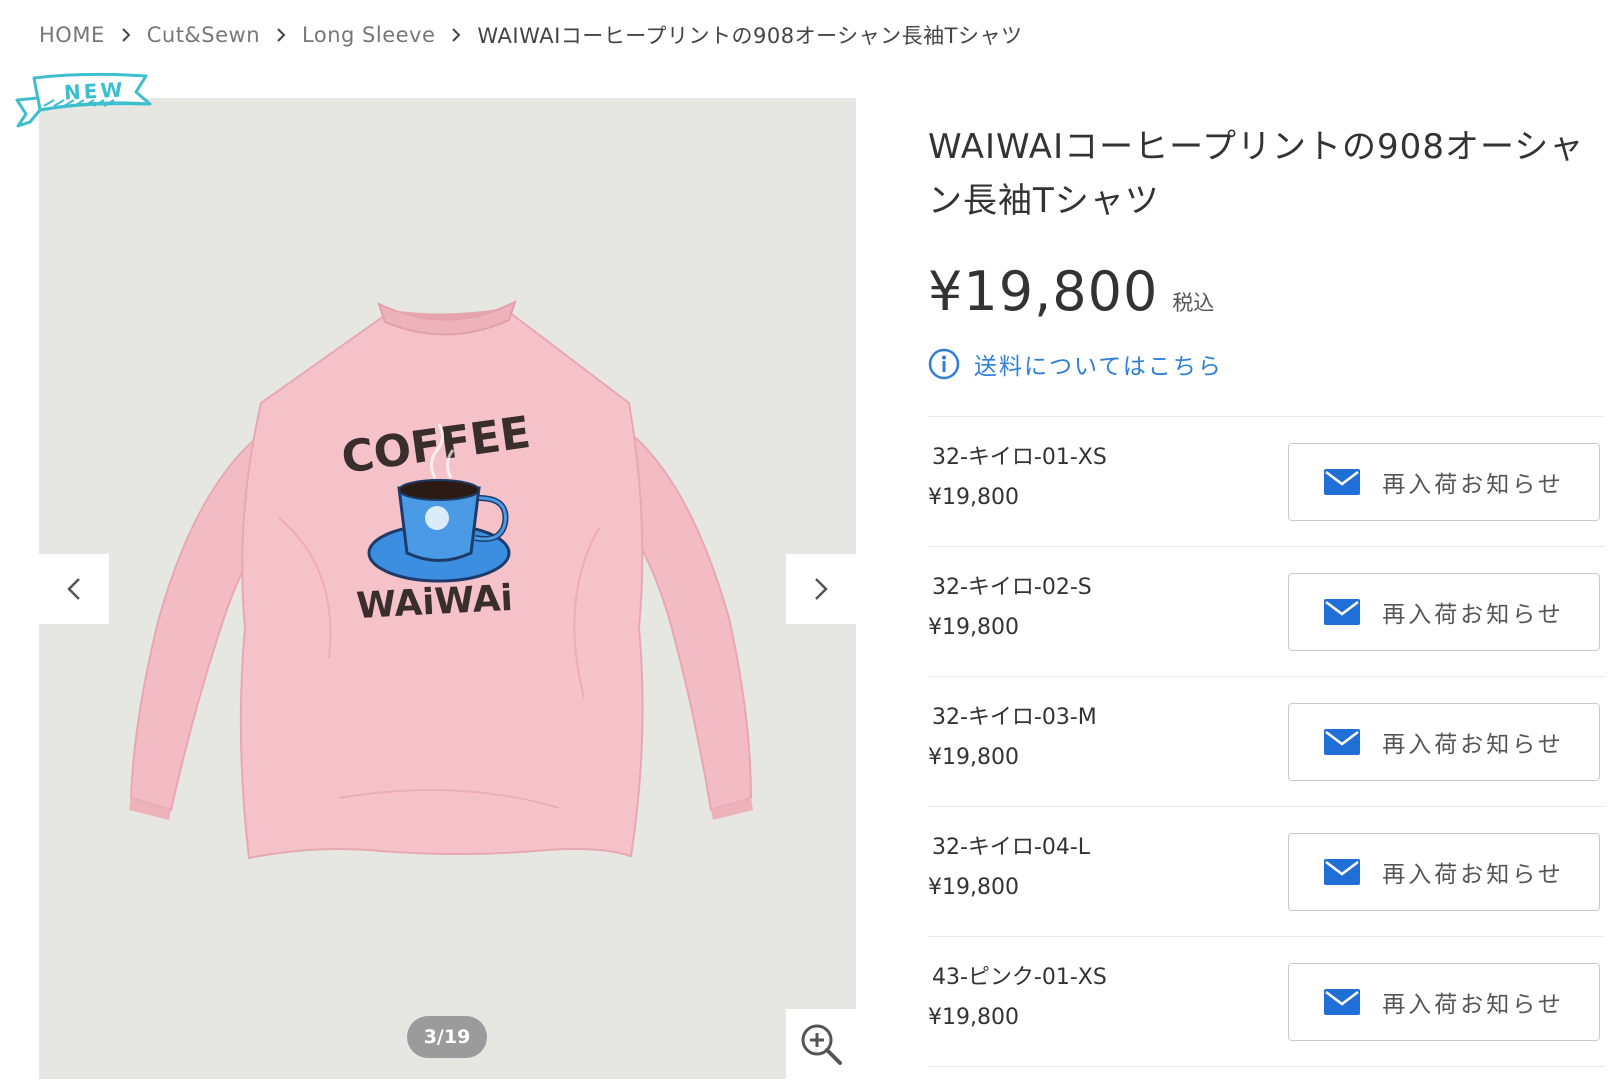 The image size is (1621, 1080). I want to click on info-icon, so click(944, 364).